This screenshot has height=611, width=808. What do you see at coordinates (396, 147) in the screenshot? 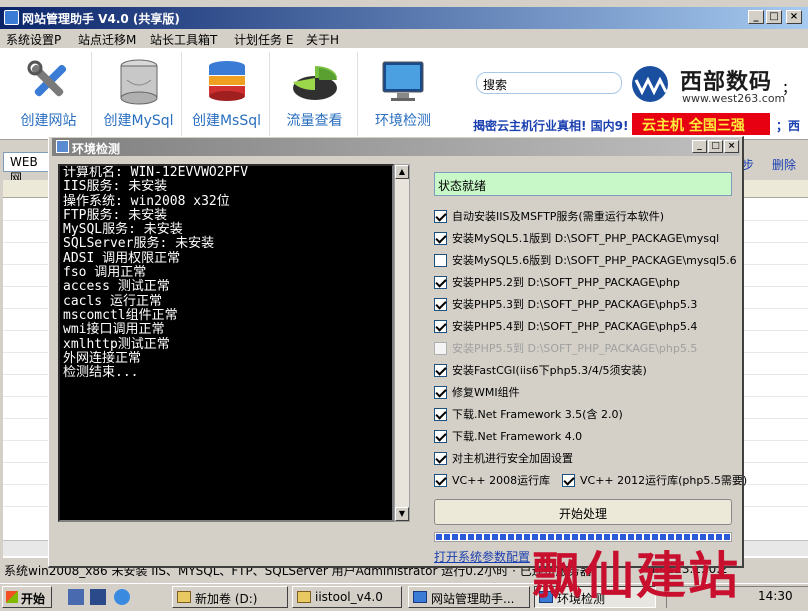
I see `dialog-titlebar: 环境检测 _ □ ×` at bounding box center [396, 147].